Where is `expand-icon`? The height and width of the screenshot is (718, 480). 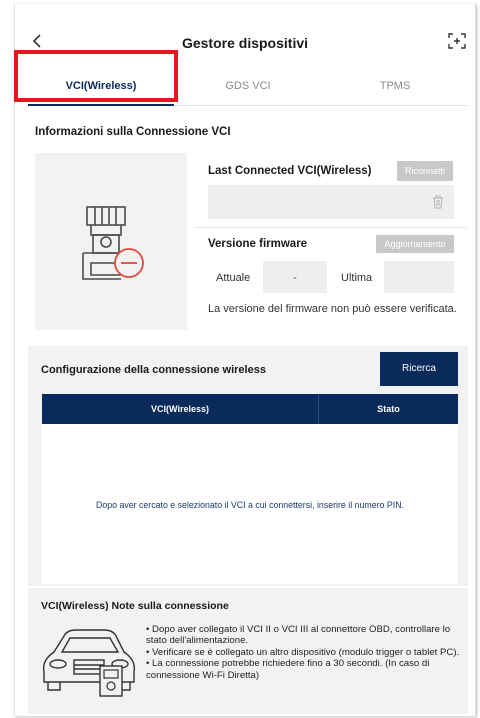
expand-icon is located at coordinates (457, 41).